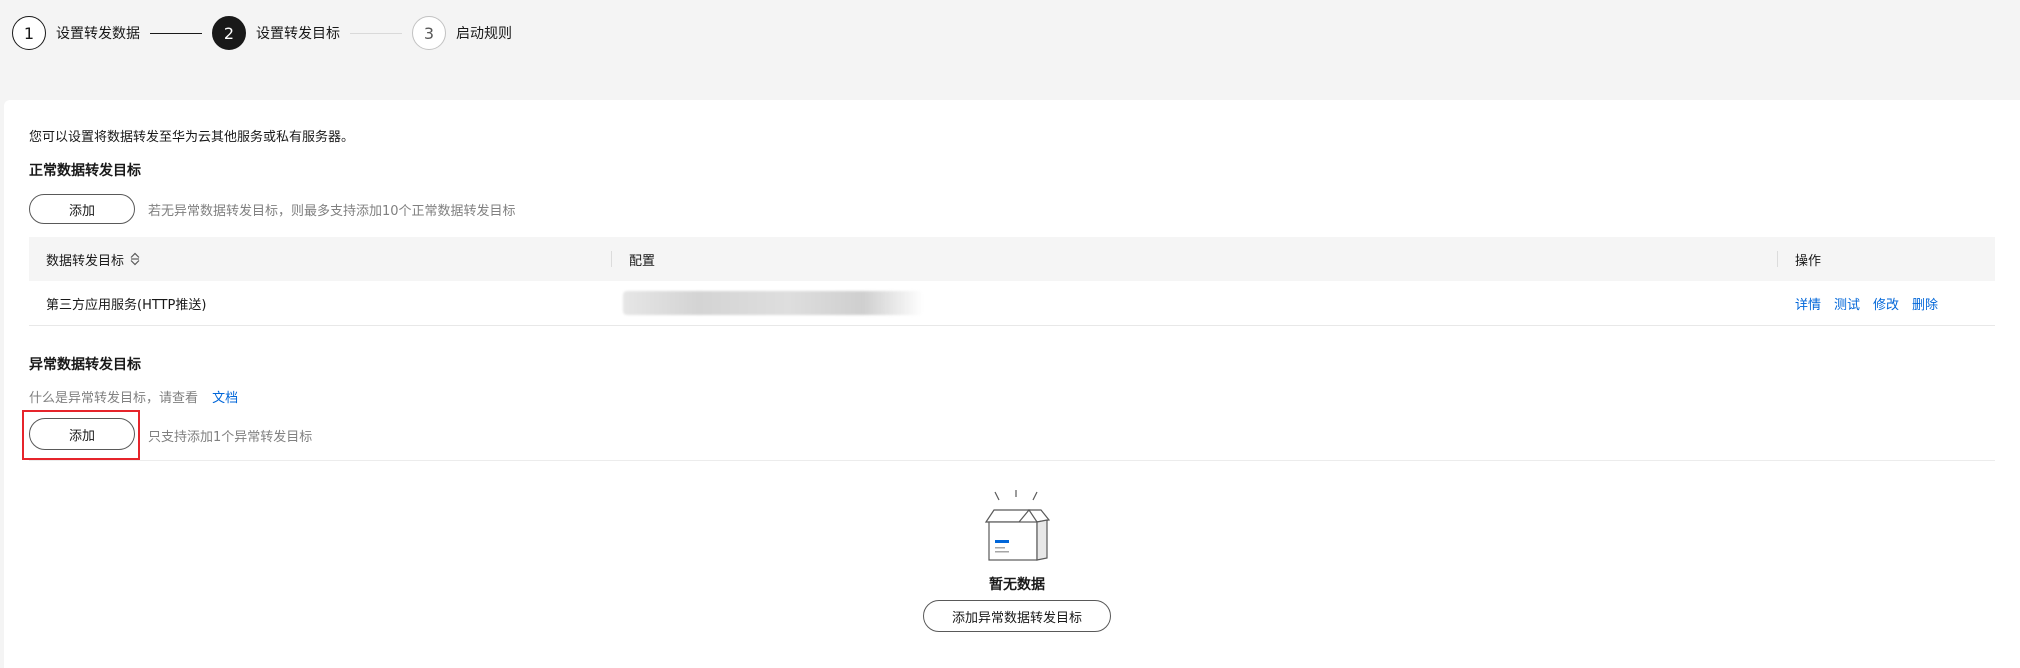 The image size is (2020, 668). What do you see at coordinates (135, 259) in the screenshot?
I see `sort-icon` at bounding box center [135, 259].